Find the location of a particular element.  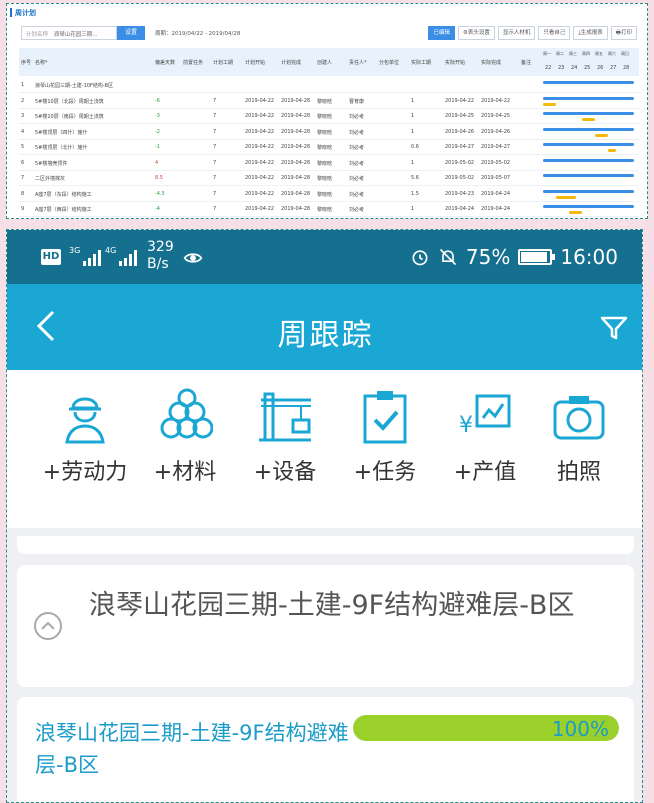

print-button: 🖶打印 is located at coordinates (623, 33).